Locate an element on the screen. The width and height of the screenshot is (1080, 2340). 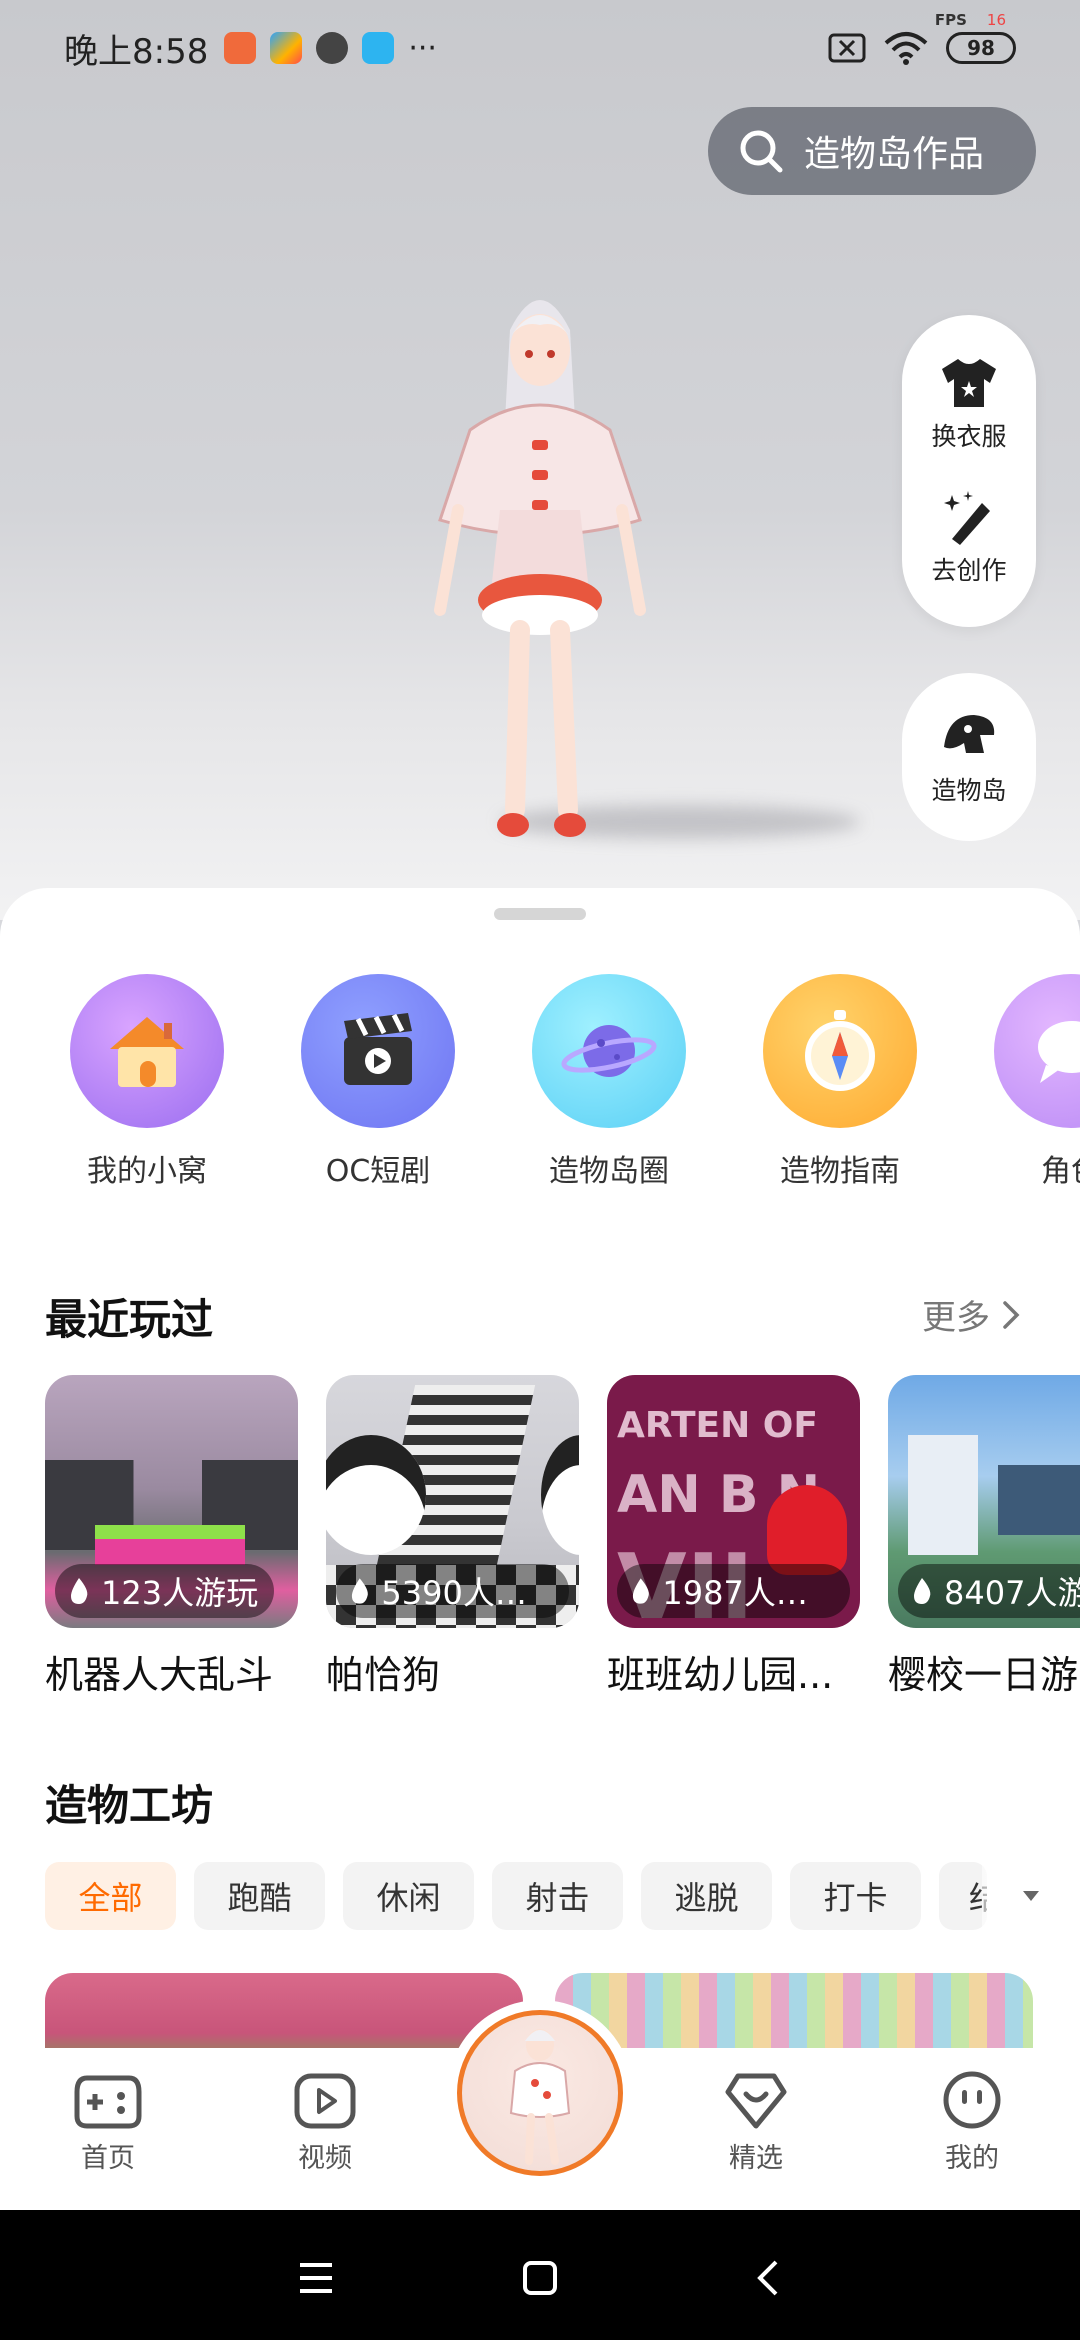
cloud-icon is located at coordinates (332, 48).